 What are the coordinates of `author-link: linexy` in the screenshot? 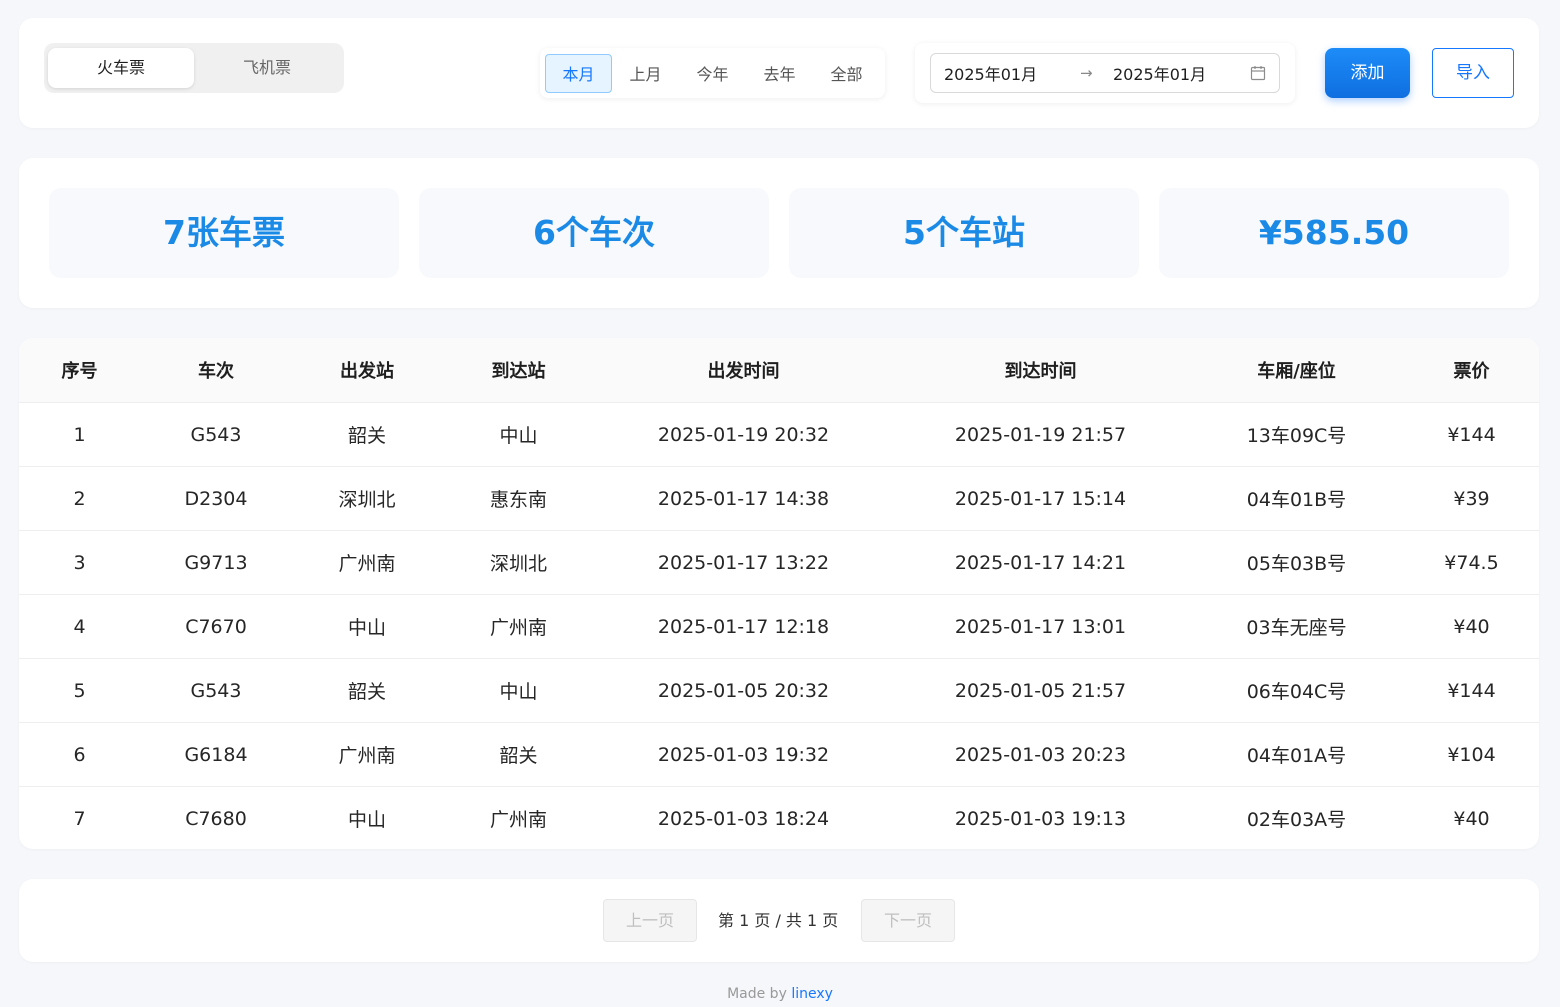 It's located at (812, 994).